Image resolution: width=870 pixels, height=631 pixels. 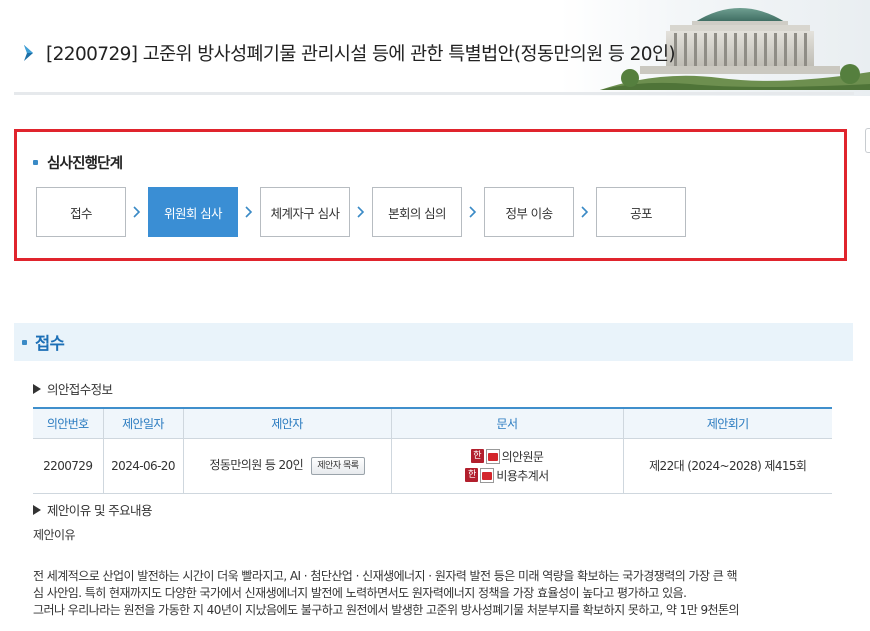 I want to click on stage-heading: 심사진행단계, so click(x=78, y=162).